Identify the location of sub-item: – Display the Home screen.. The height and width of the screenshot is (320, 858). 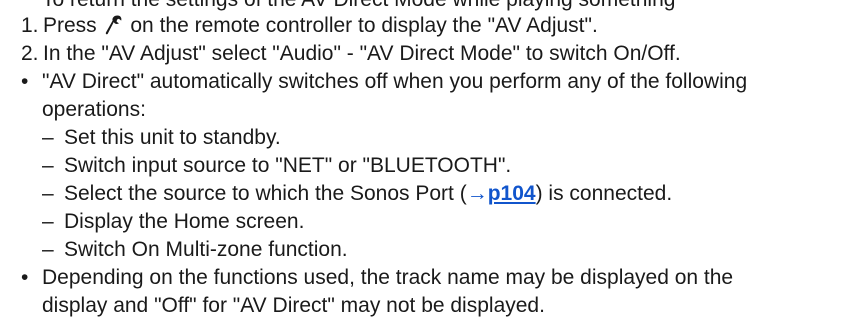
(173, 222).